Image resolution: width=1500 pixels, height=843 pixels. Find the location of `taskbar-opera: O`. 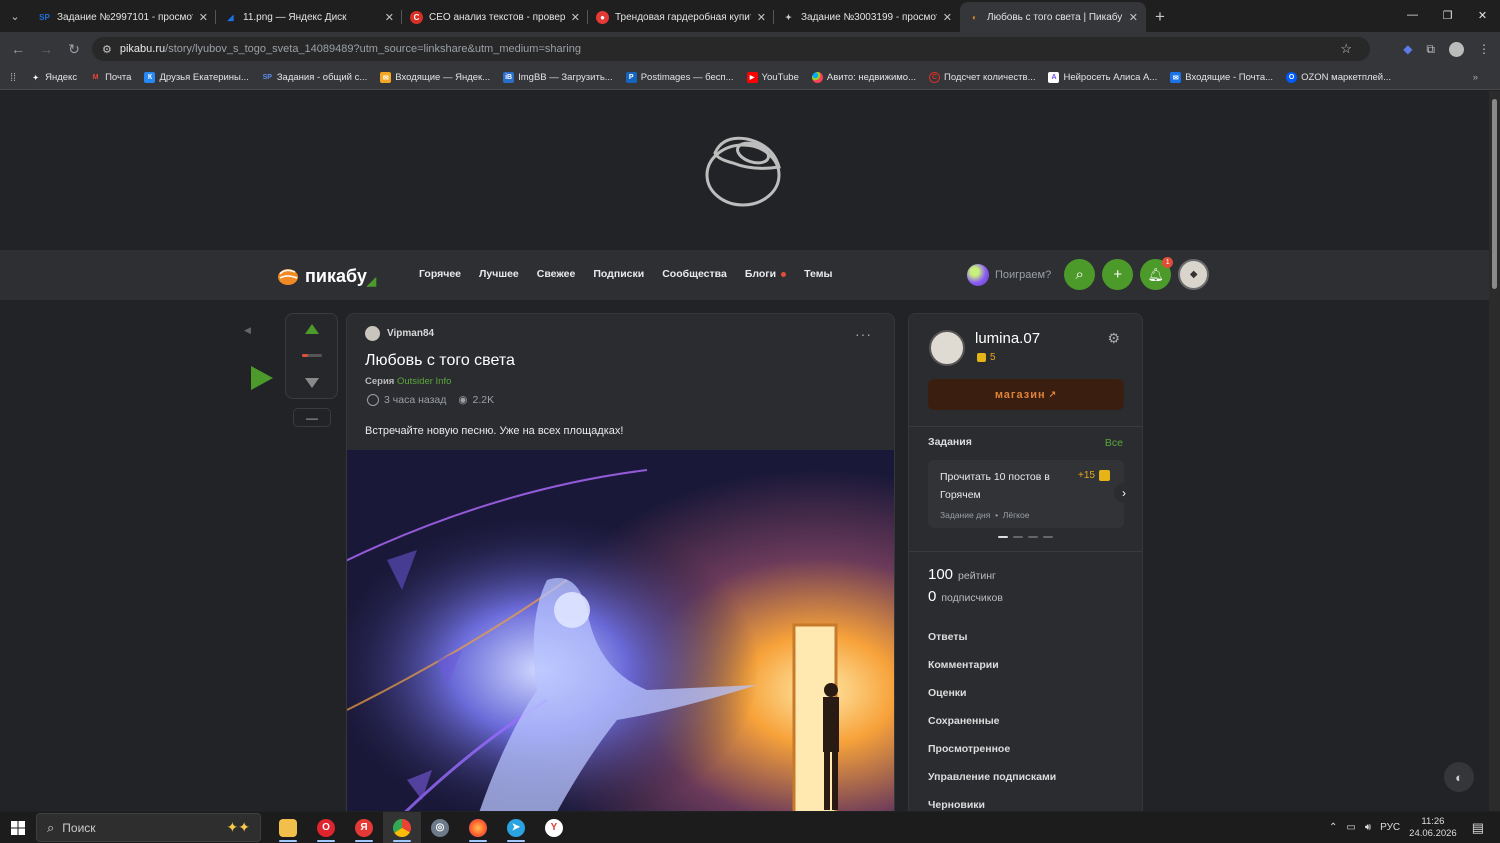

taskbar-opera: O is located at coordinates (326, 827).